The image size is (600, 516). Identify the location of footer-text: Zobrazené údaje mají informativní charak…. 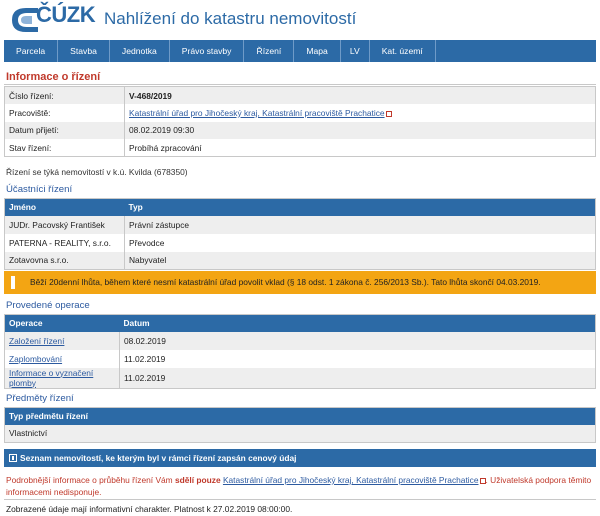
(149, 509).